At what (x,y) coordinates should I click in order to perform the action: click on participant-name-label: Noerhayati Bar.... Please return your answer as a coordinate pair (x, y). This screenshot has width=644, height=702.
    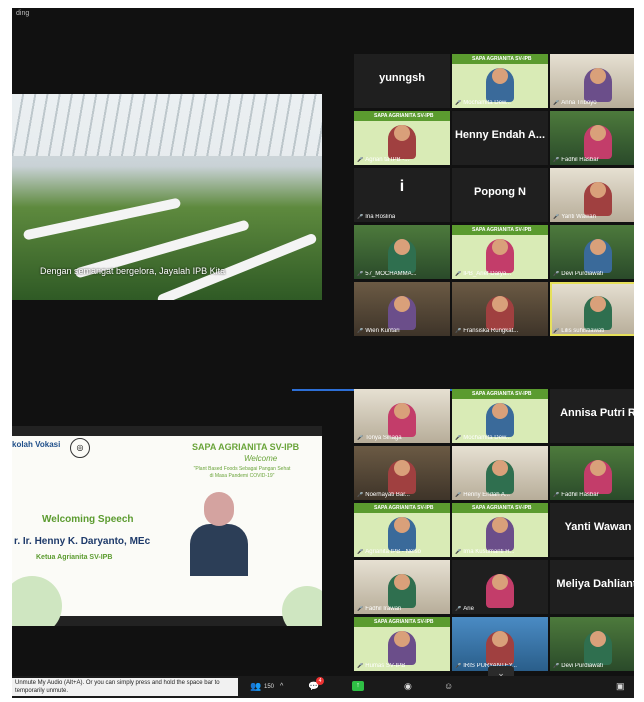
    Looking at the image, I should click on (383, 495).